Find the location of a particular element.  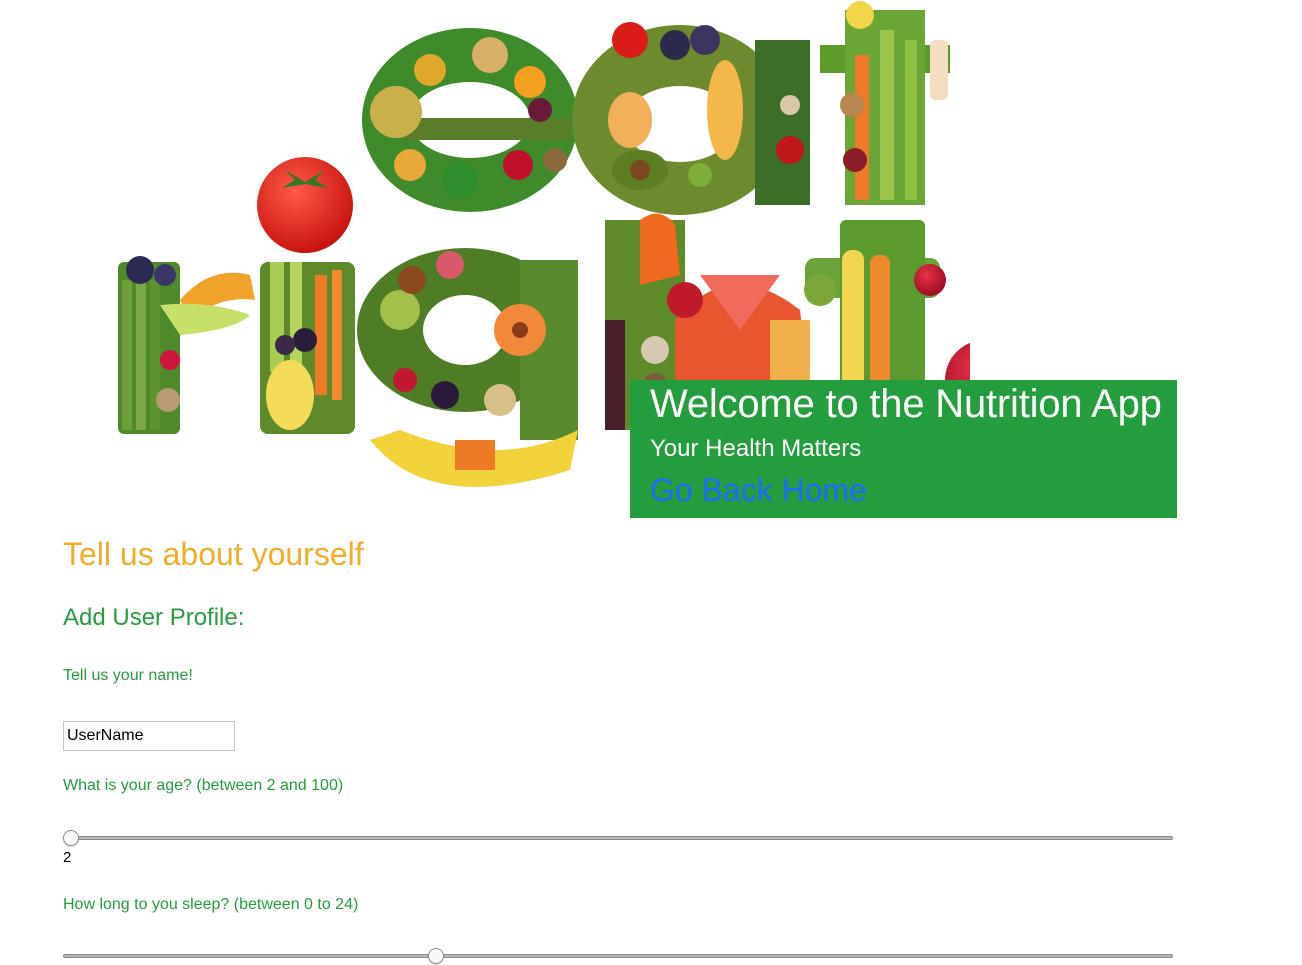

sleep-slider-track is located at coordinates (618, 956).